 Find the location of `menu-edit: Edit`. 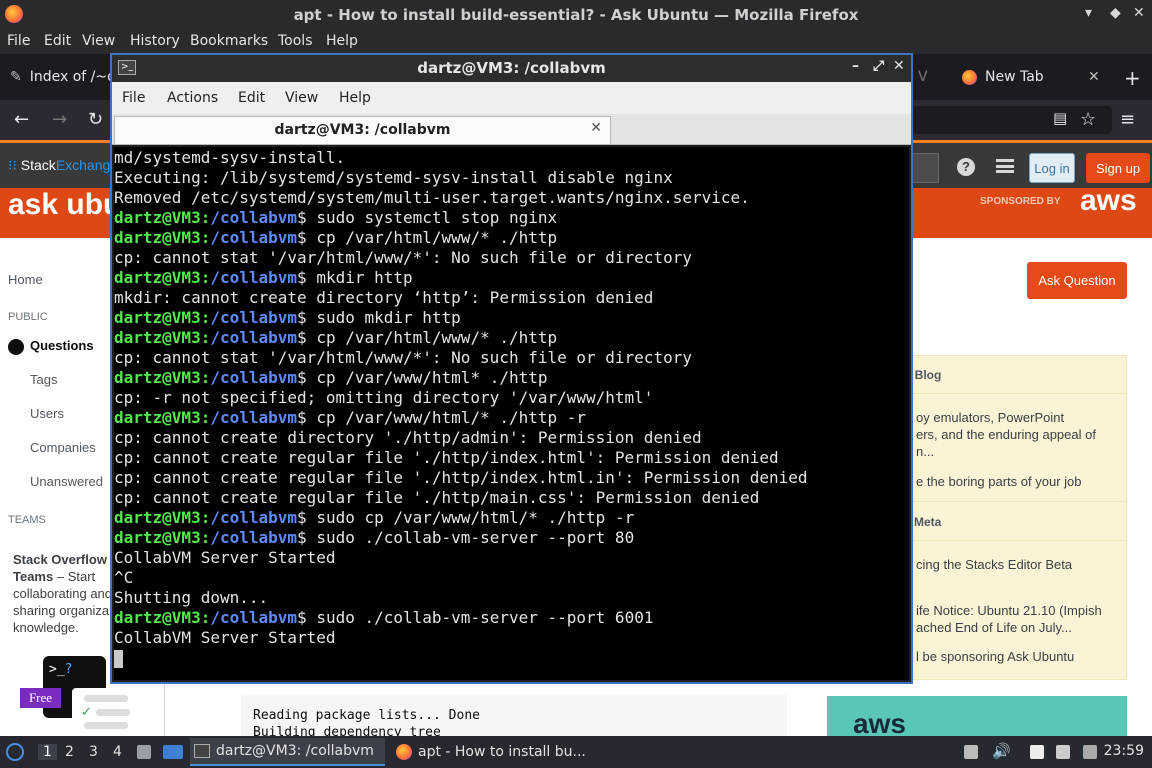

menu-edit: Edit is located at coordinates (57, 41).